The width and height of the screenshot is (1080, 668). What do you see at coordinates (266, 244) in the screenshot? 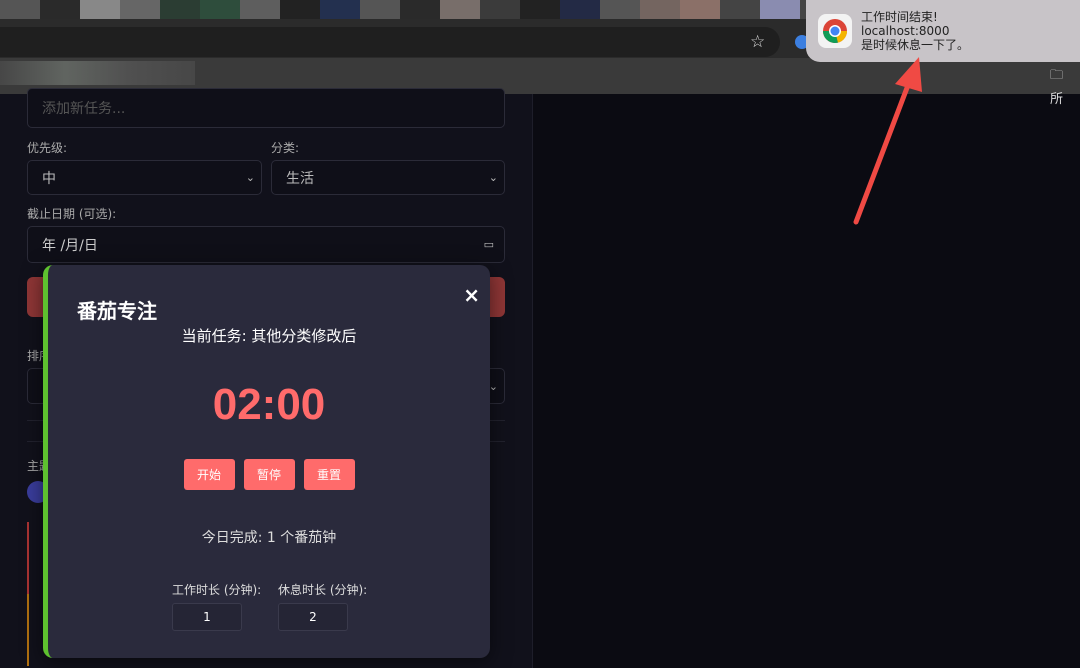
I see `due-date-input: 年 /月/日 ▭` at bounding box center [266, 244].